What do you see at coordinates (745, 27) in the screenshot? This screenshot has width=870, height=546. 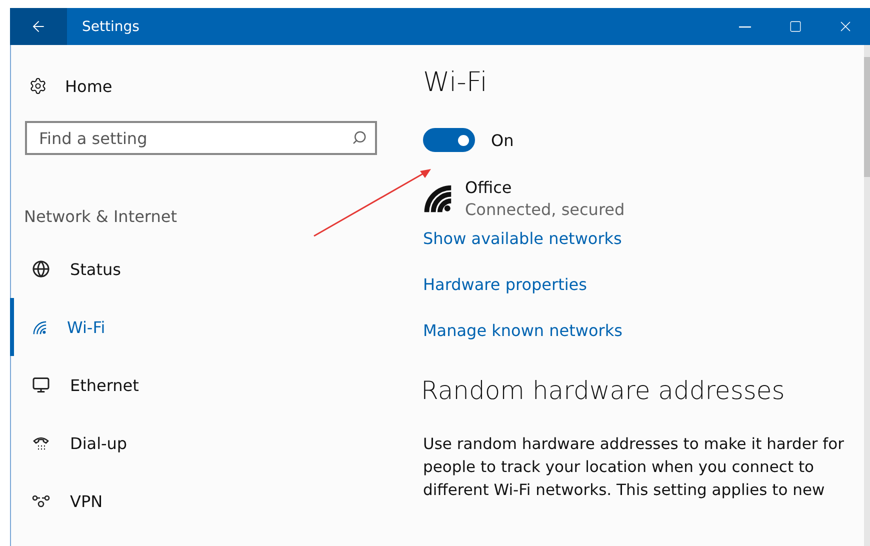 I see `minimize-icon` at bounding box center [745, 27].